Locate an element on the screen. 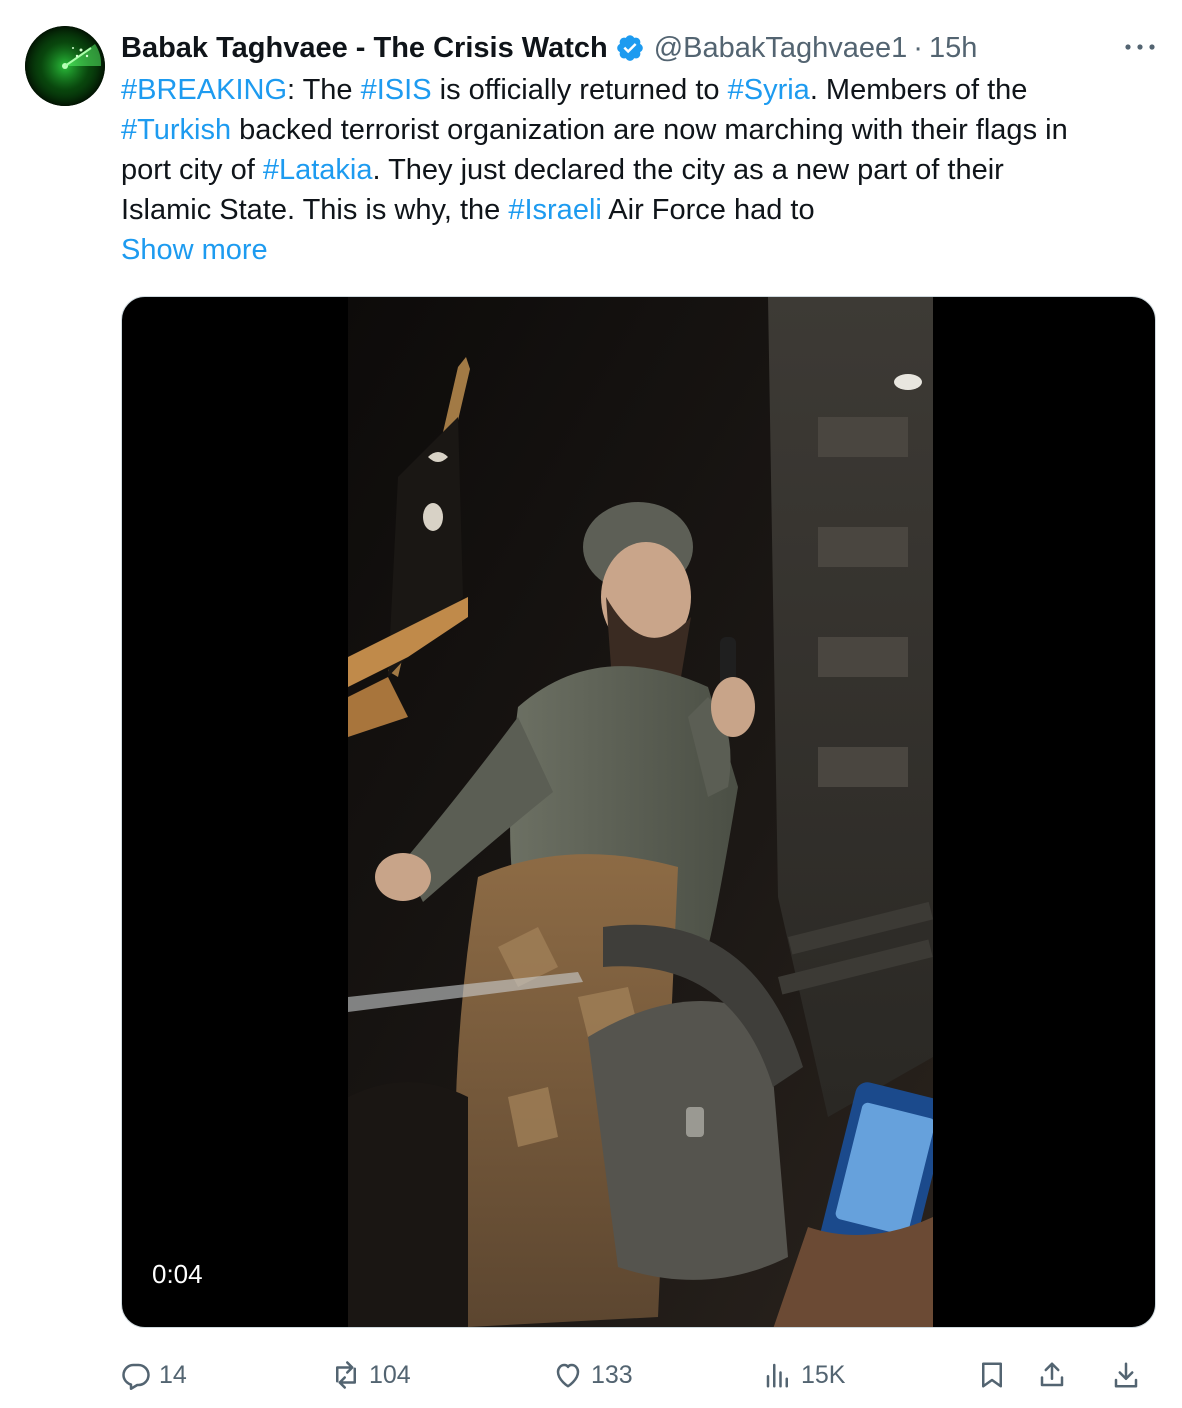  views-button: 15K is located at coordinates (804, 1375).